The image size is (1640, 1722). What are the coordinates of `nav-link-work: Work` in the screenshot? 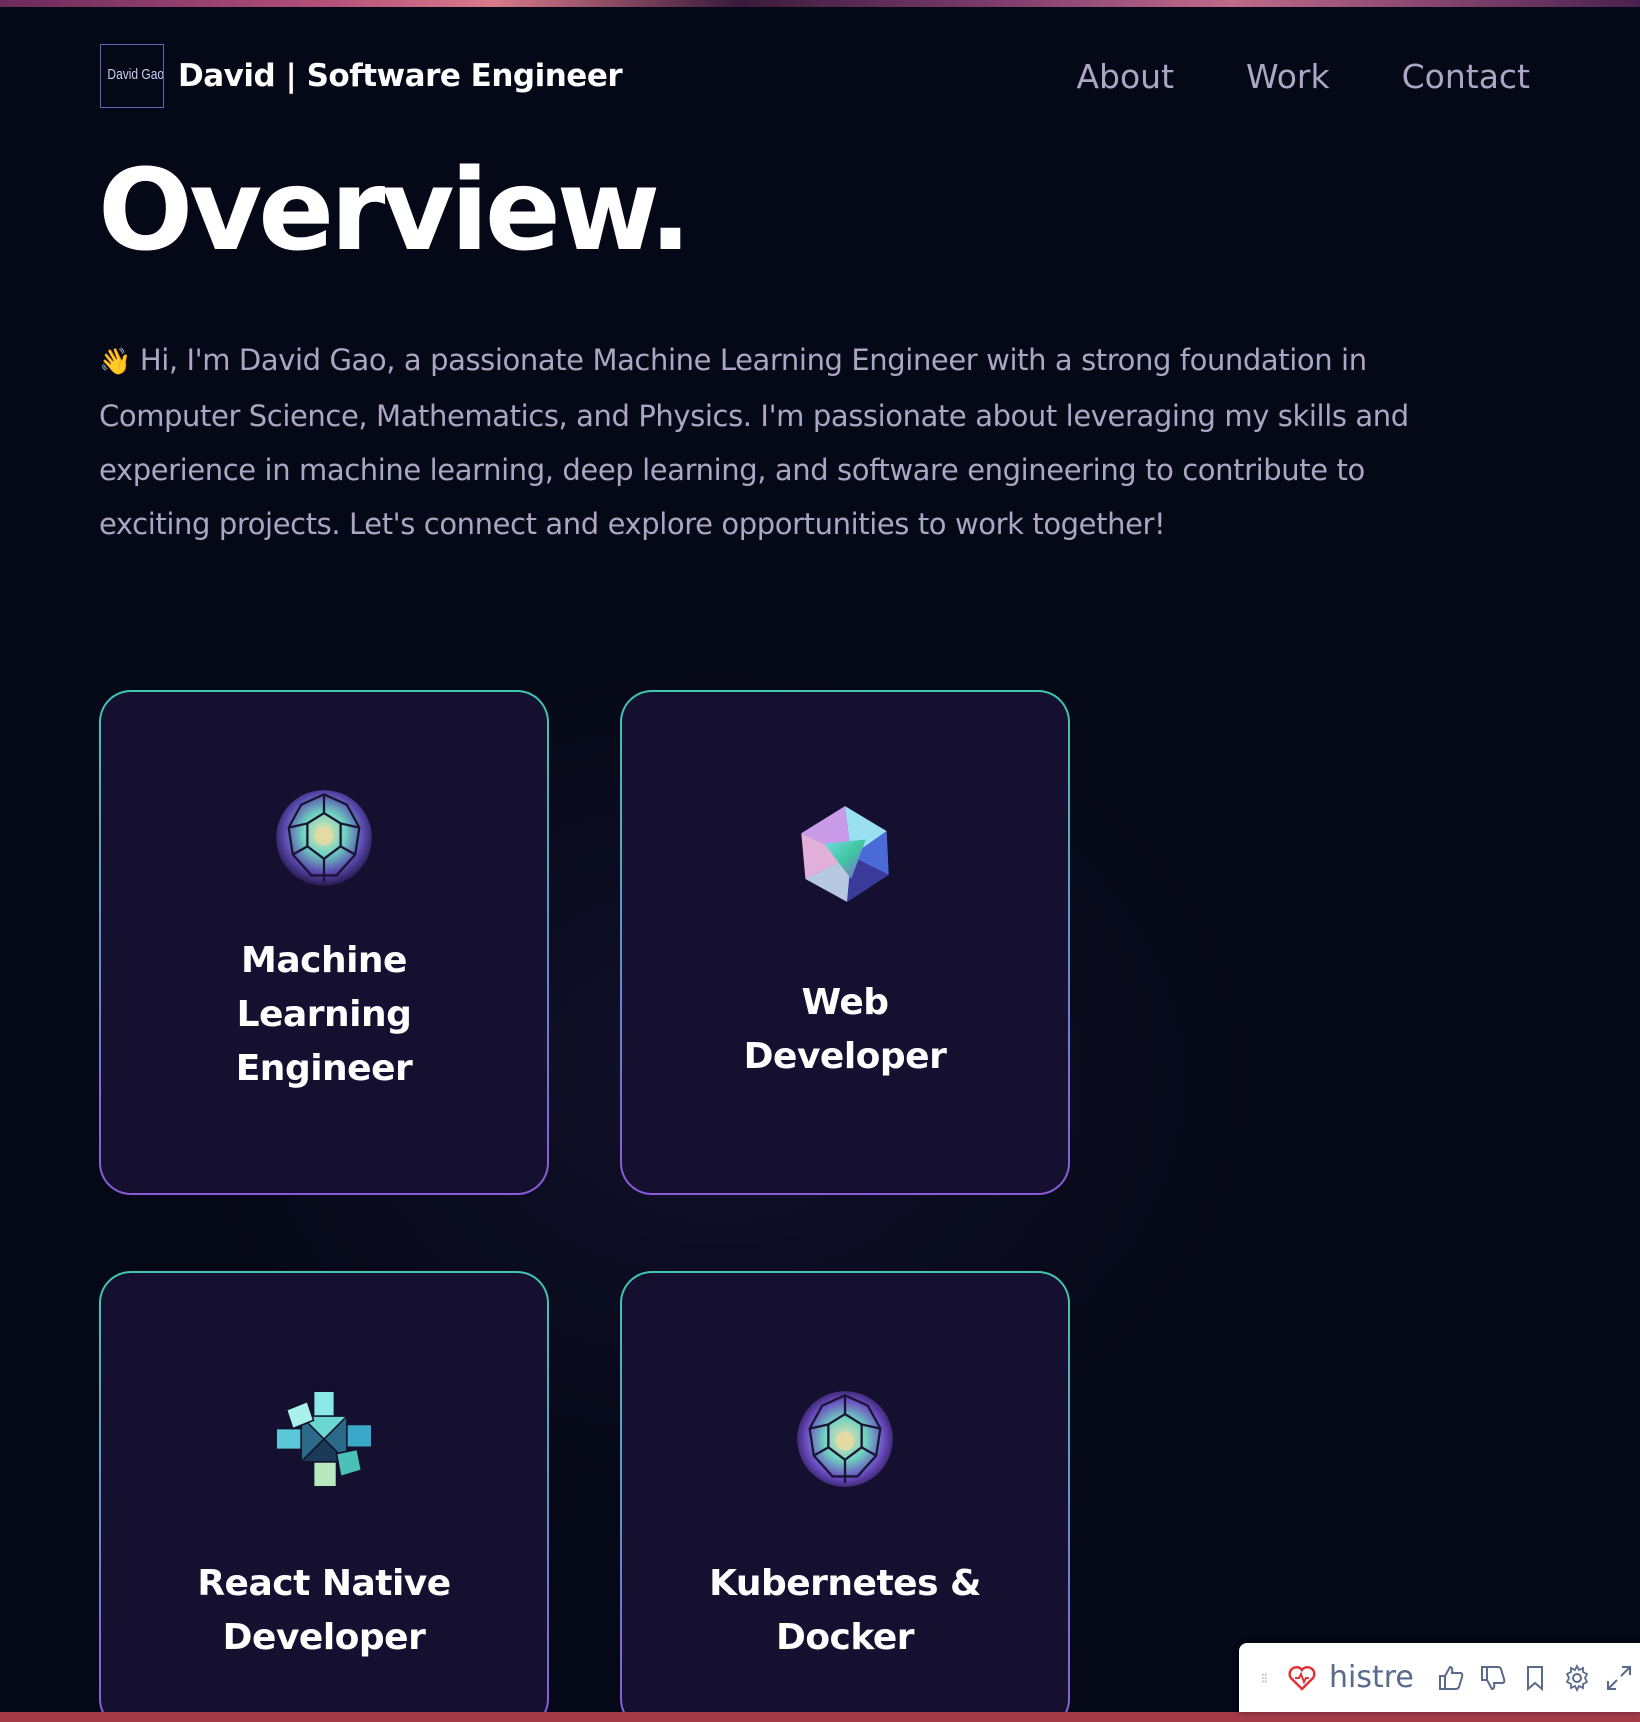 It's located at (1288, 76).